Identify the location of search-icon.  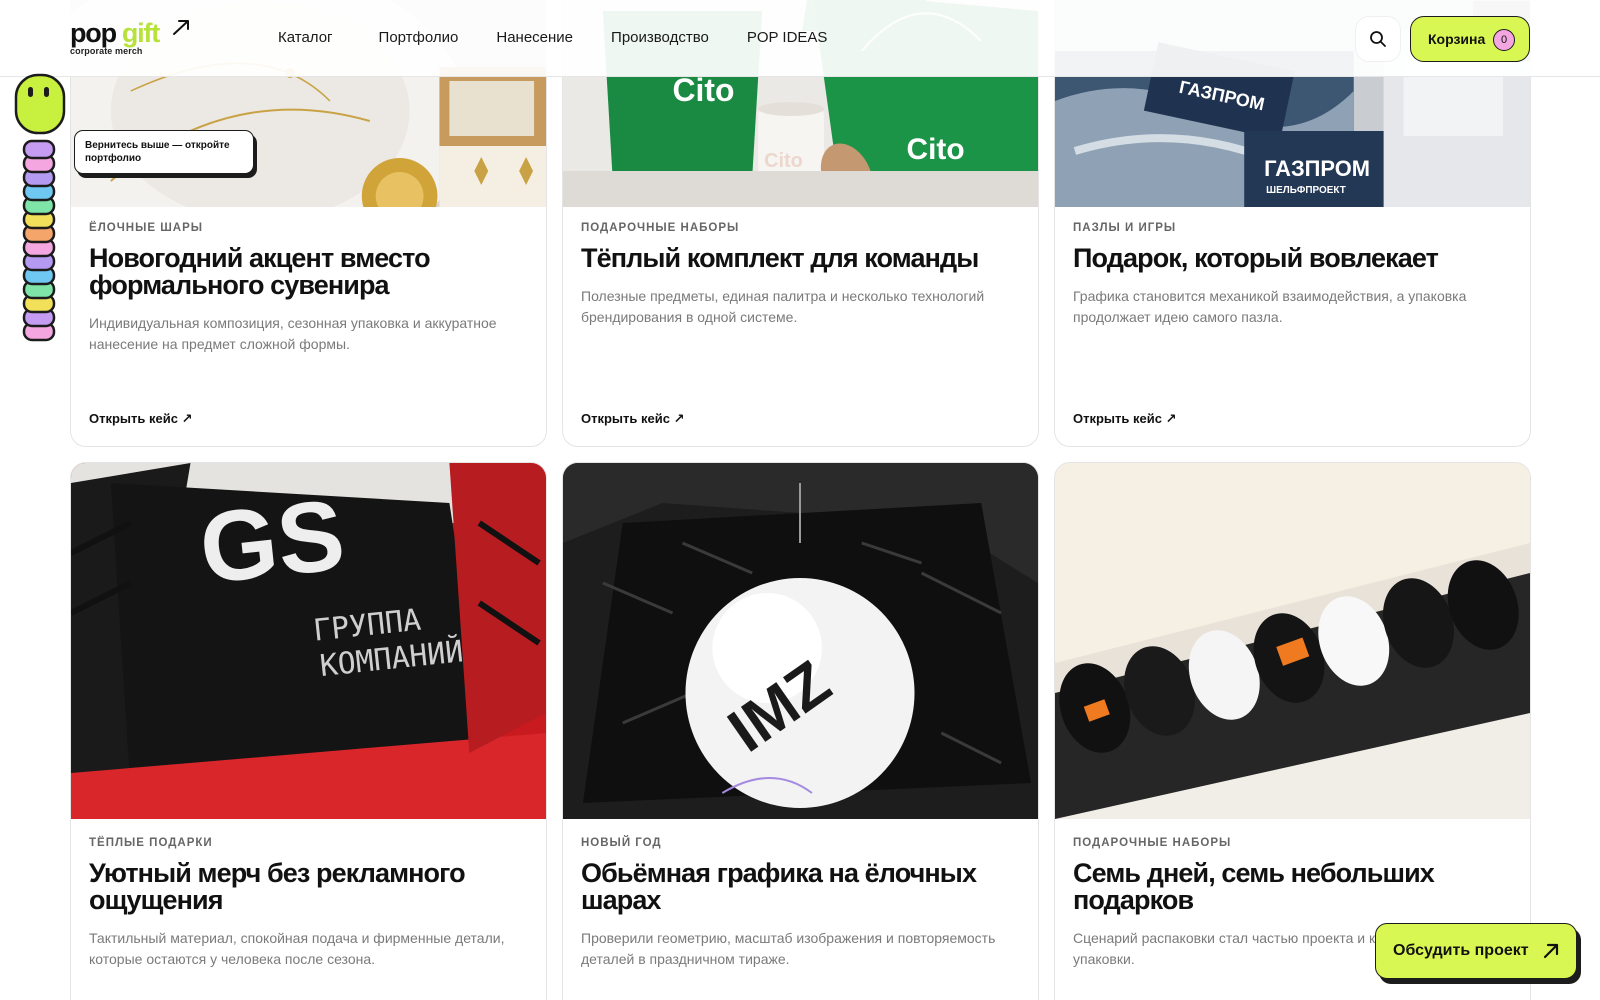
(1378, 39).